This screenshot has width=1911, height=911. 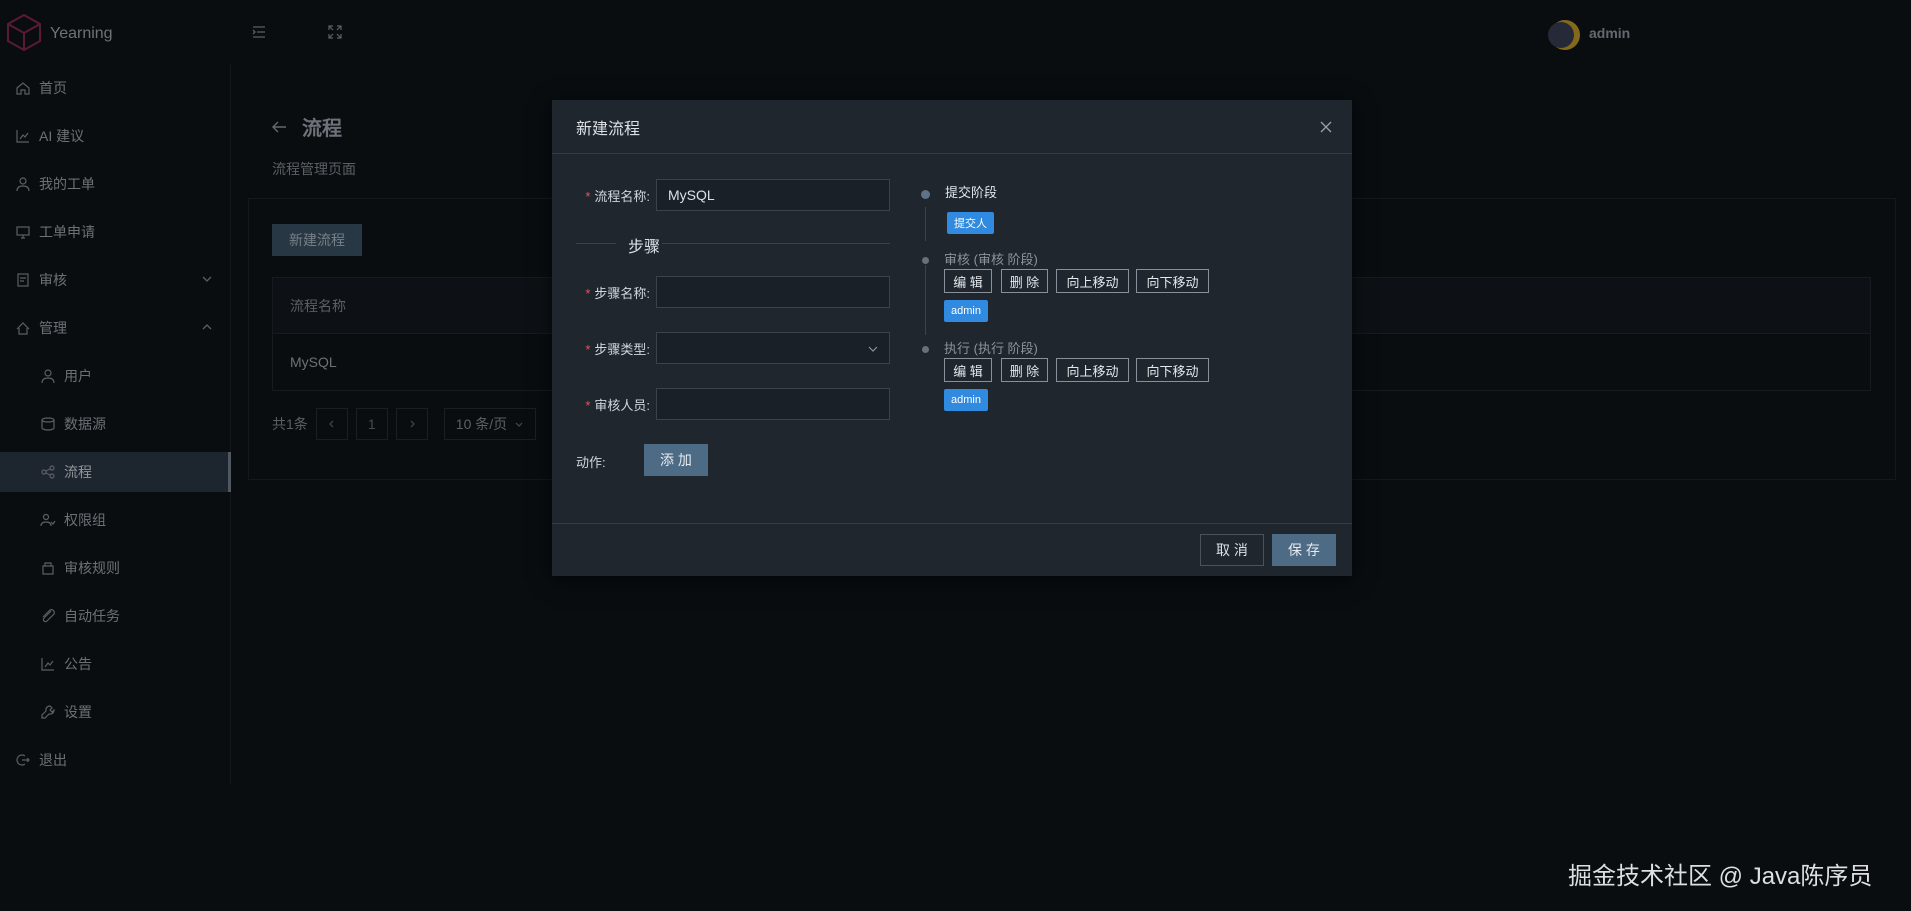 What do you see at coordinates (617, 349) in the screenshot?
I see `step-type-label: * 步骤类型:` at bounding box center [617, 349].